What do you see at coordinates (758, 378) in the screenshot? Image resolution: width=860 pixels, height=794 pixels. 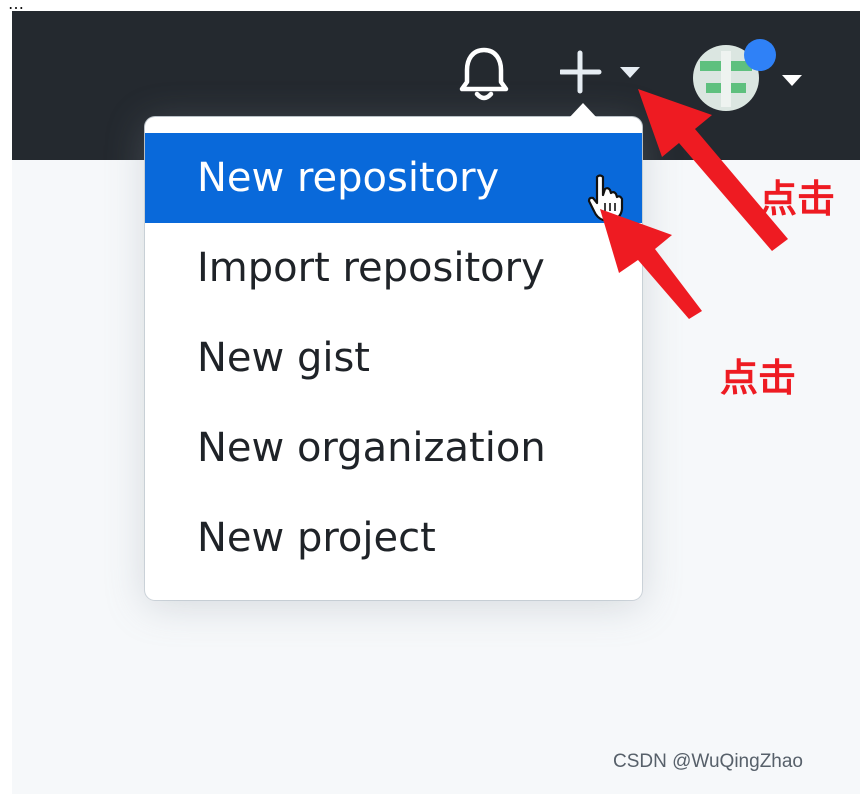 I see `annotation-click-label-2: 点击` at bounding box center [758, 378].